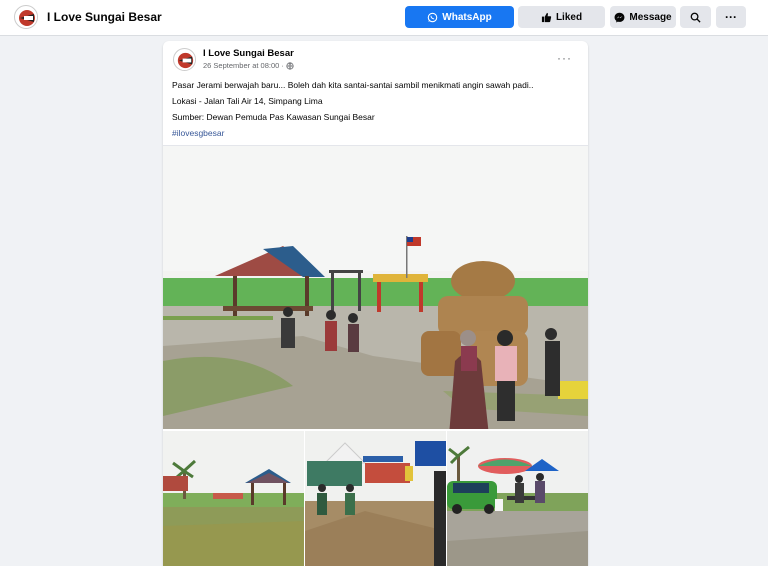  What do you see at coordinates (243, 65) in the screenshot?
I see `post-timestamp: 26 September at 08:00 ·` at bounding box center [243, 65].